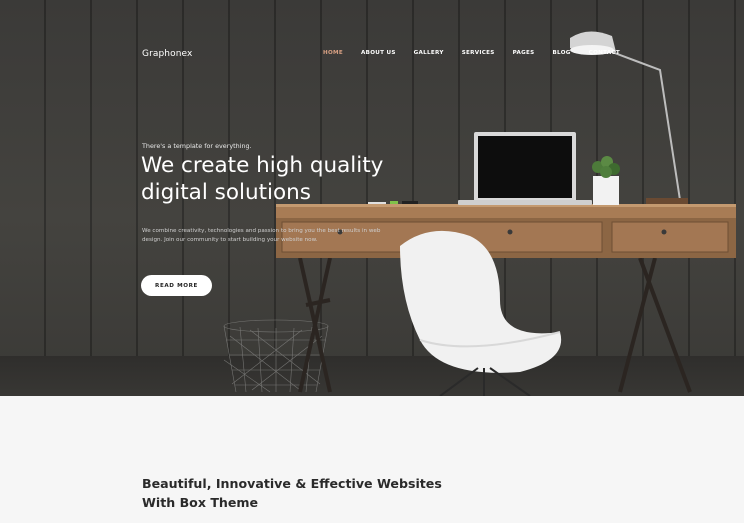 Image resolution: width=744 pixels, height=523 pixels. Describe the element at coordinates (197, 146) in the screenshot. I see `hero-eyebrow: There's a template for everything.` at that location.